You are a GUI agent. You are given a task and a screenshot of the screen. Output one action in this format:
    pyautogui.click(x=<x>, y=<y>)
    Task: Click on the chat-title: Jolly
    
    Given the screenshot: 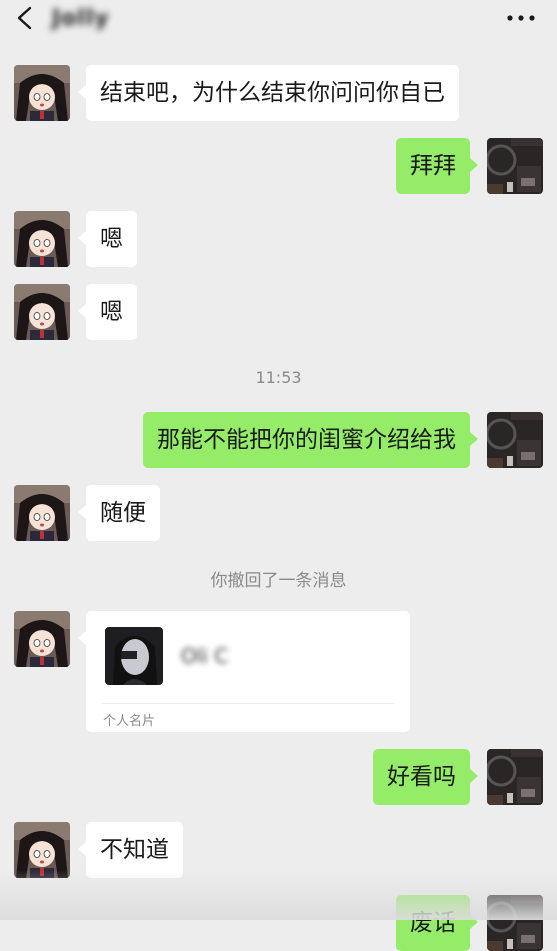 What is the action you would take?
    pyautogui.click(x=81, y=18)
    